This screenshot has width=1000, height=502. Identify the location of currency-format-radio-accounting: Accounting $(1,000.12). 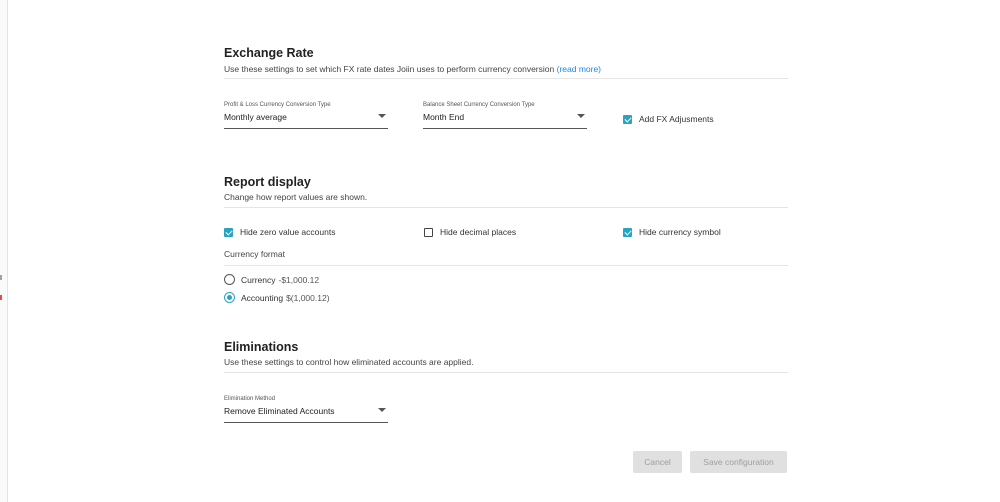
(277, 297).